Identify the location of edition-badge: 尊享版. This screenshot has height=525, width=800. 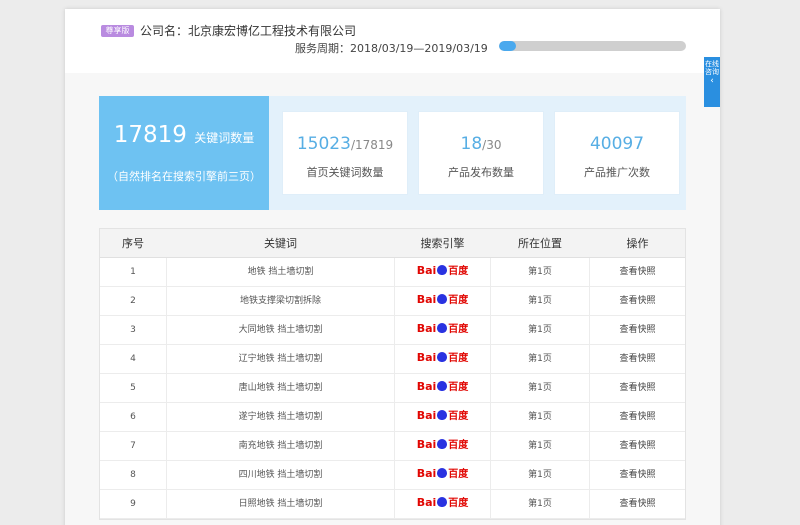
(117, 31).